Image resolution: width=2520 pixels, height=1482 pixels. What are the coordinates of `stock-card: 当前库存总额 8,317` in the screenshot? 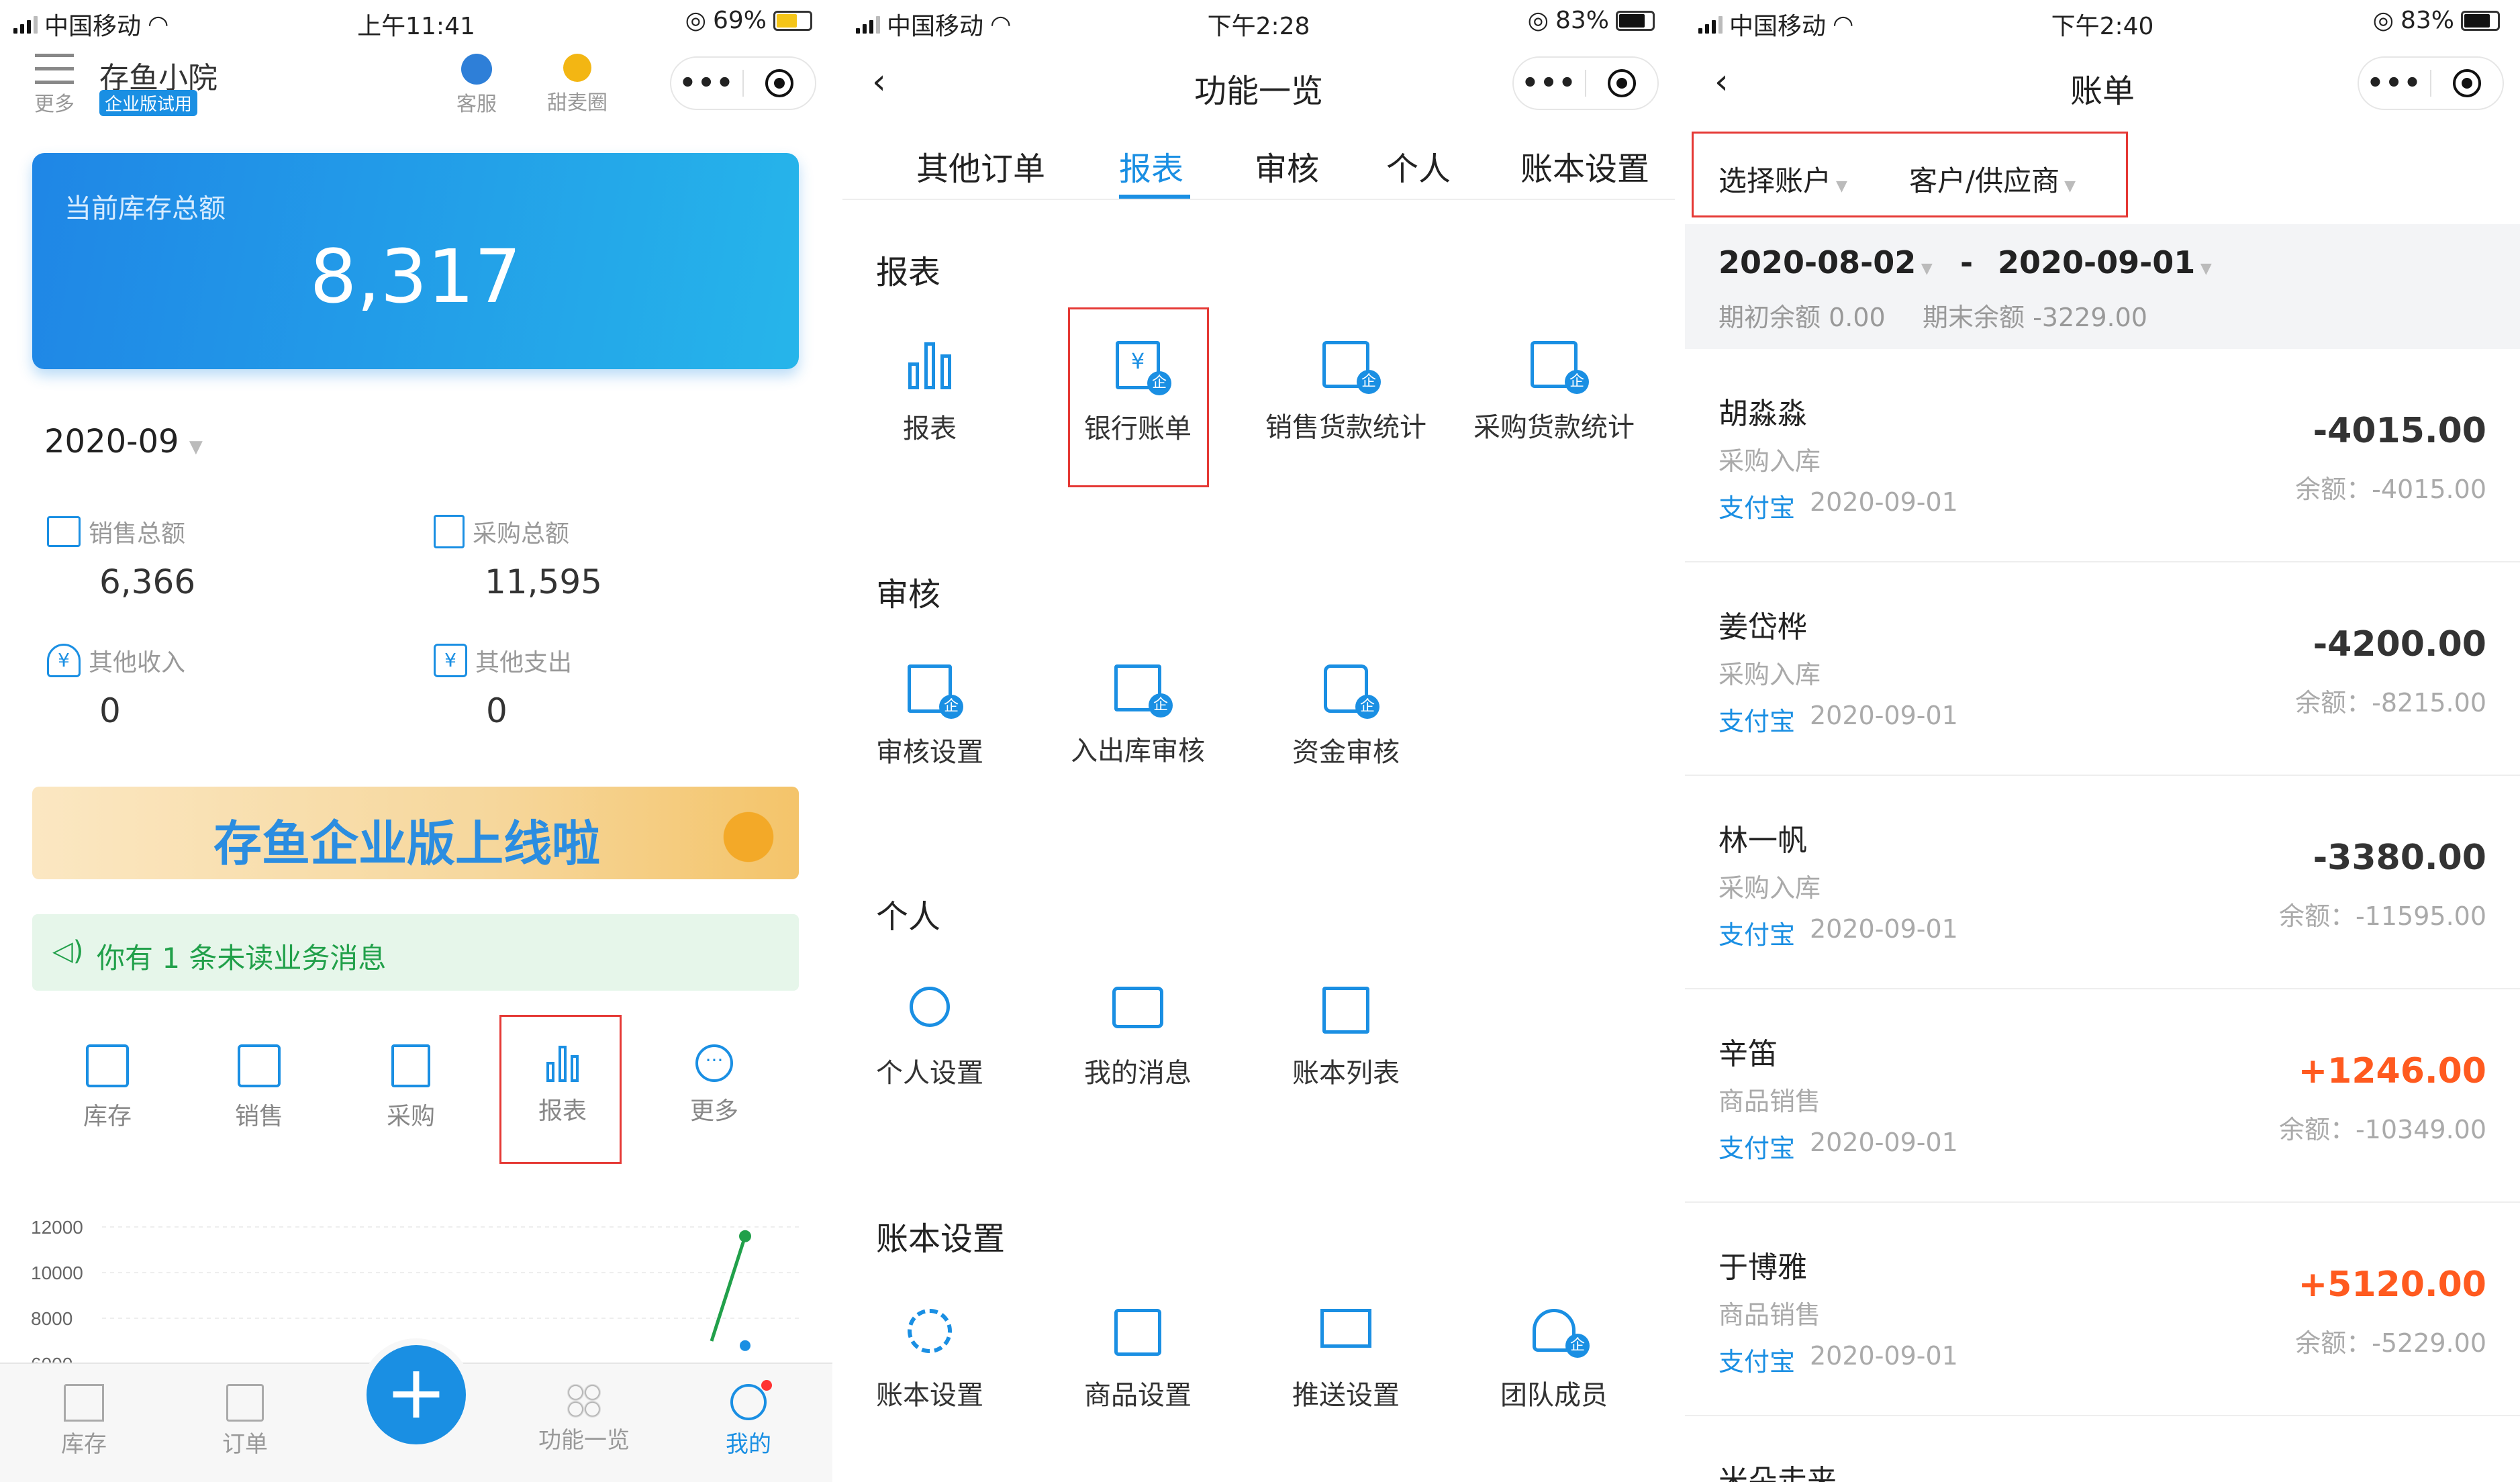 It's located at (415, 261).